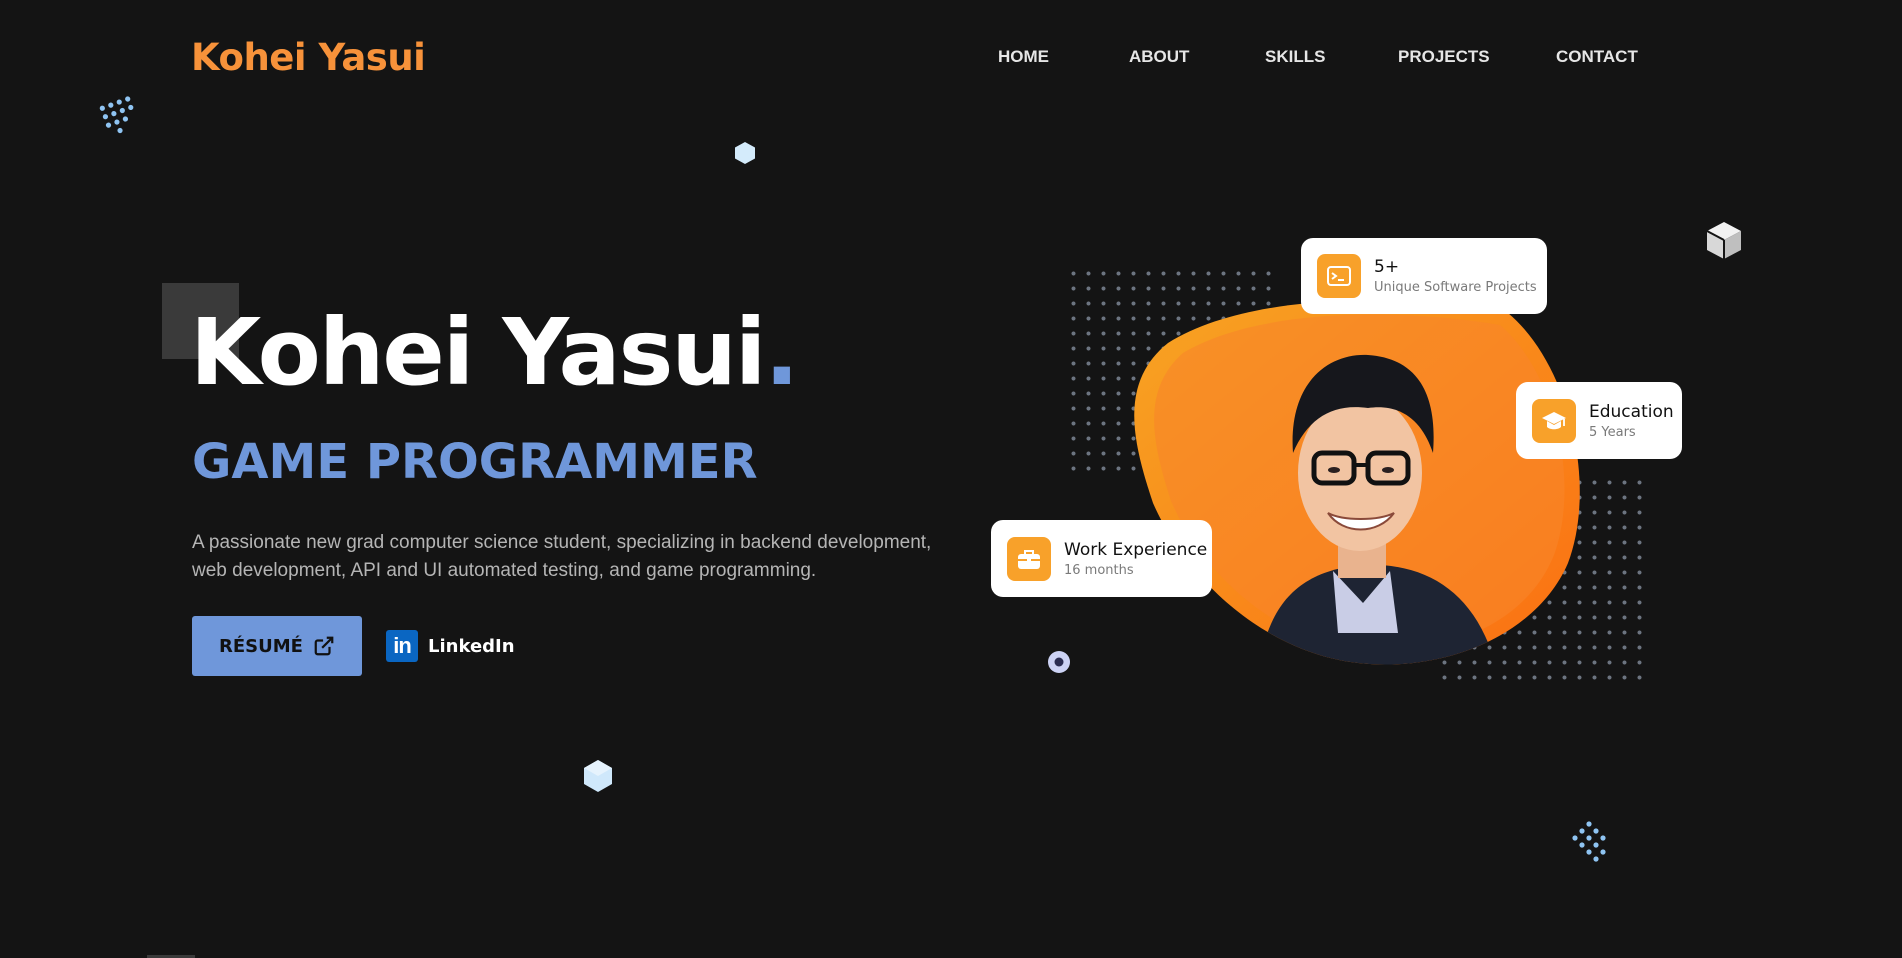  What do you see at coordinates (1589, 841) in the screenshot?
I see `dots-diamond-decoration` at bounding box center [1589, 841].